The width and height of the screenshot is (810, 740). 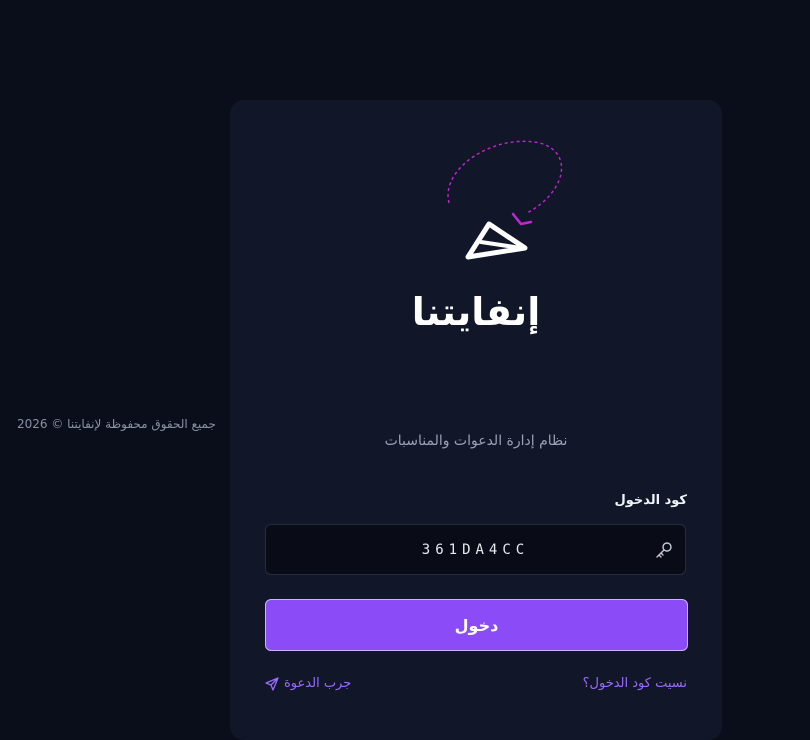 What do you see at coordinates (476, 625) in the screenshot?
I see `login-button: دخول` at bounding box center [476, 625].